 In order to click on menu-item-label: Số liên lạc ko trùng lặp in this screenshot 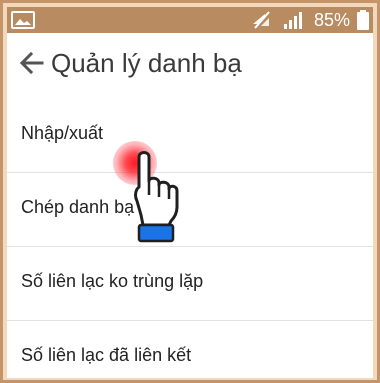, I will do `click(112, 281)`.